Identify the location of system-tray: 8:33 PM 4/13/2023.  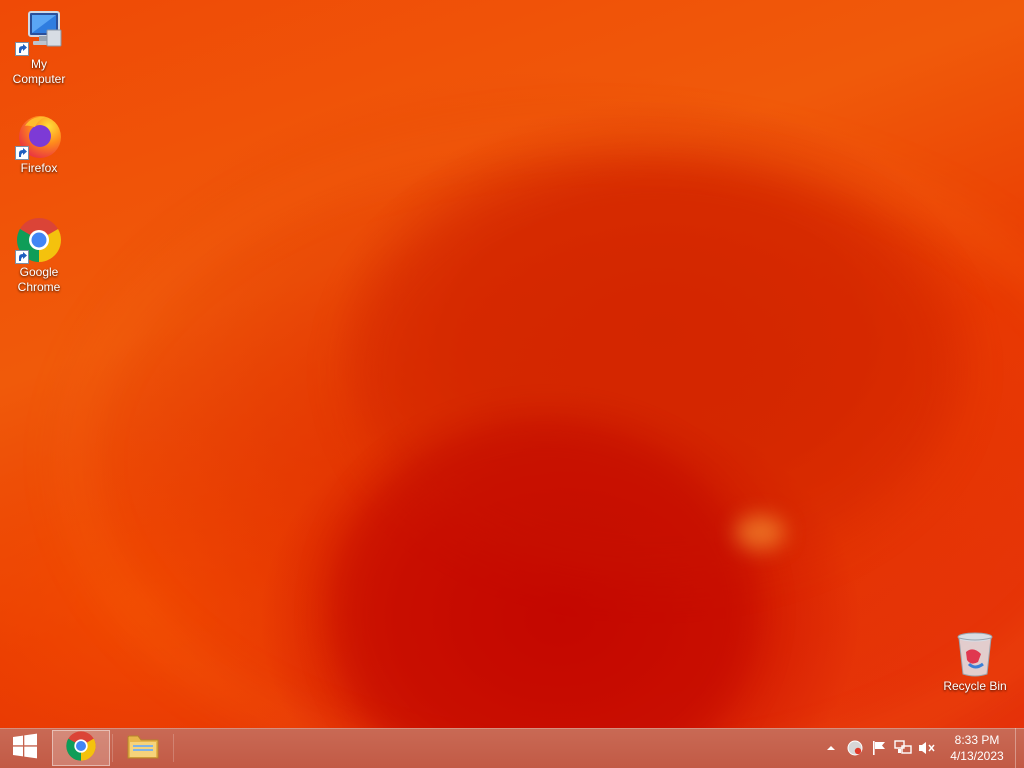
(921, 748).